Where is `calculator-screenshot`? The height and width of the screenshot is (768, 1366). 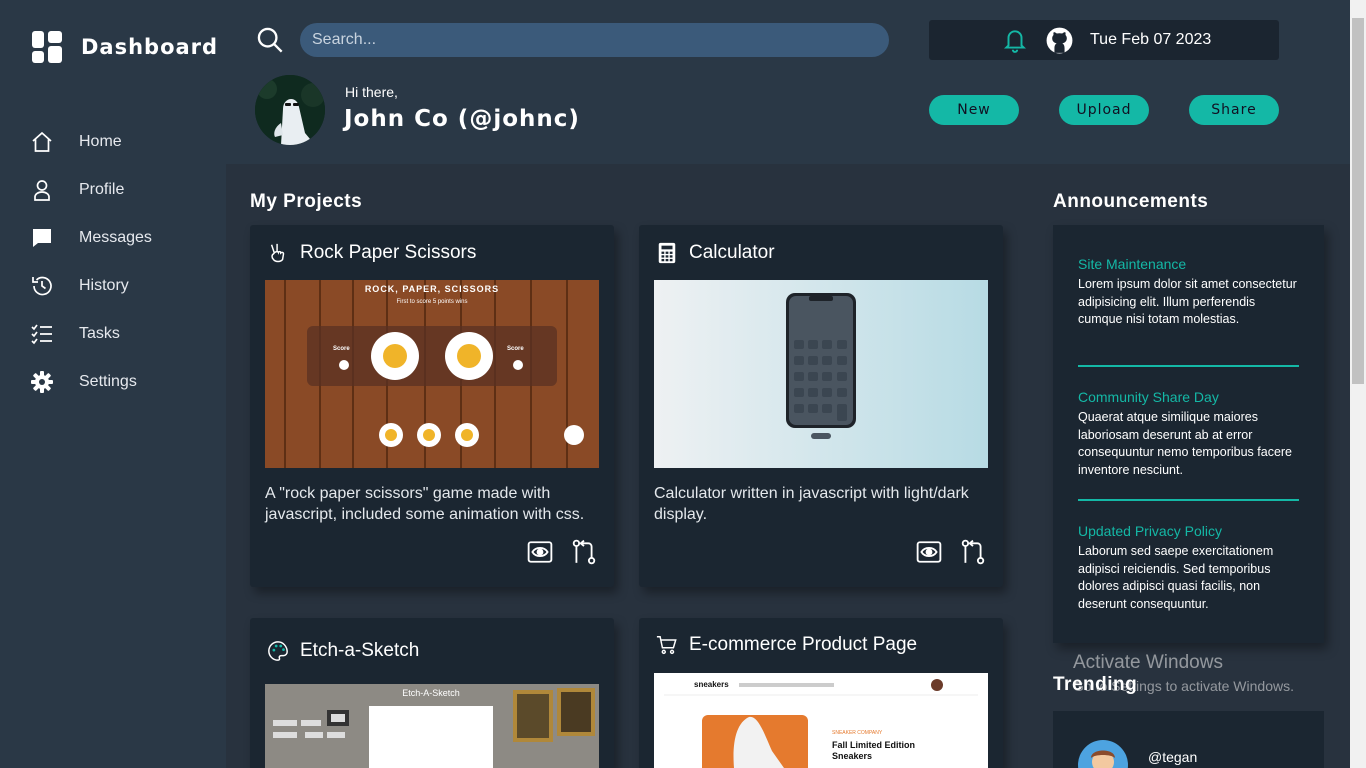 calculator-screenshot is located at coordinates (821, 374).